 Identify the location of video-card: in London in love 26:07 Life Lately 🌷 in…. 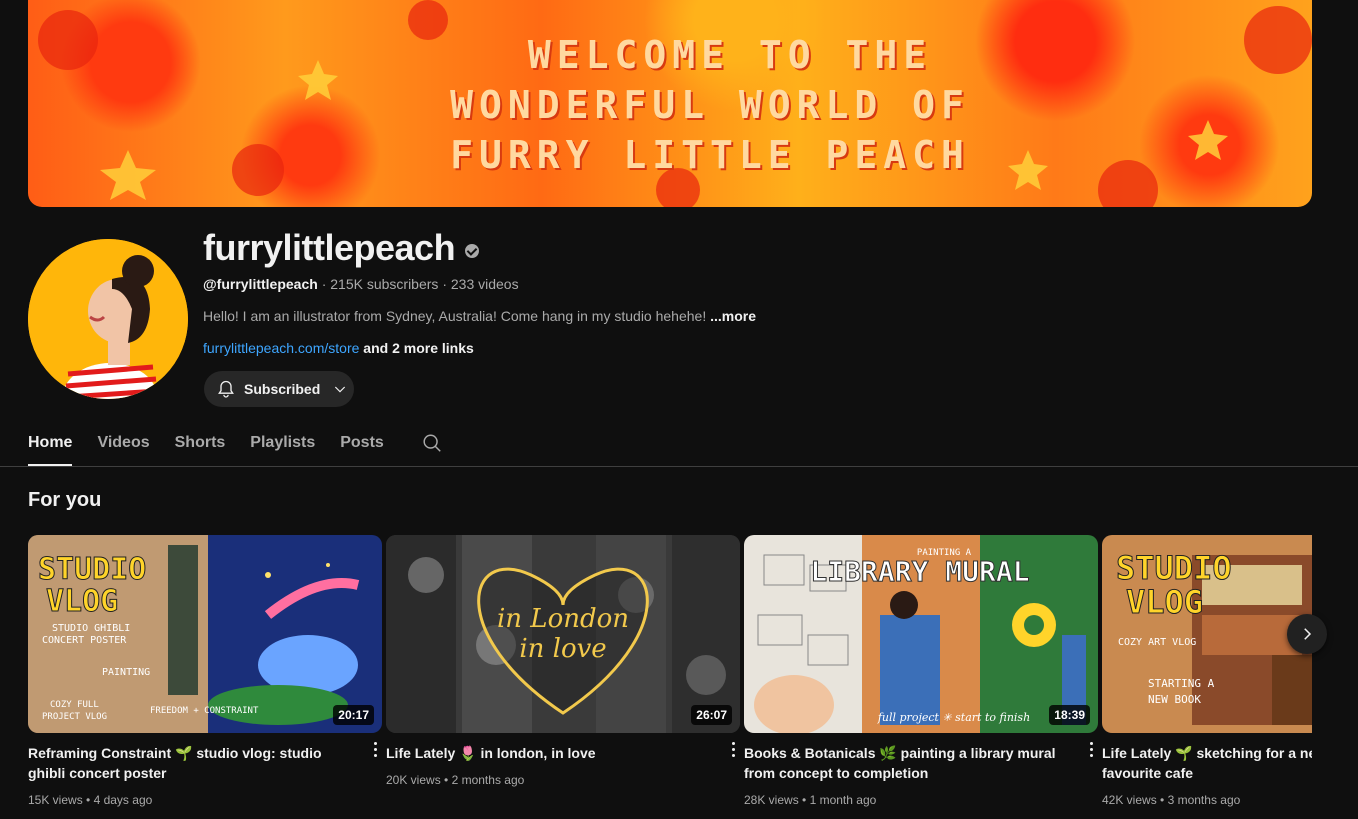
(563, 661).